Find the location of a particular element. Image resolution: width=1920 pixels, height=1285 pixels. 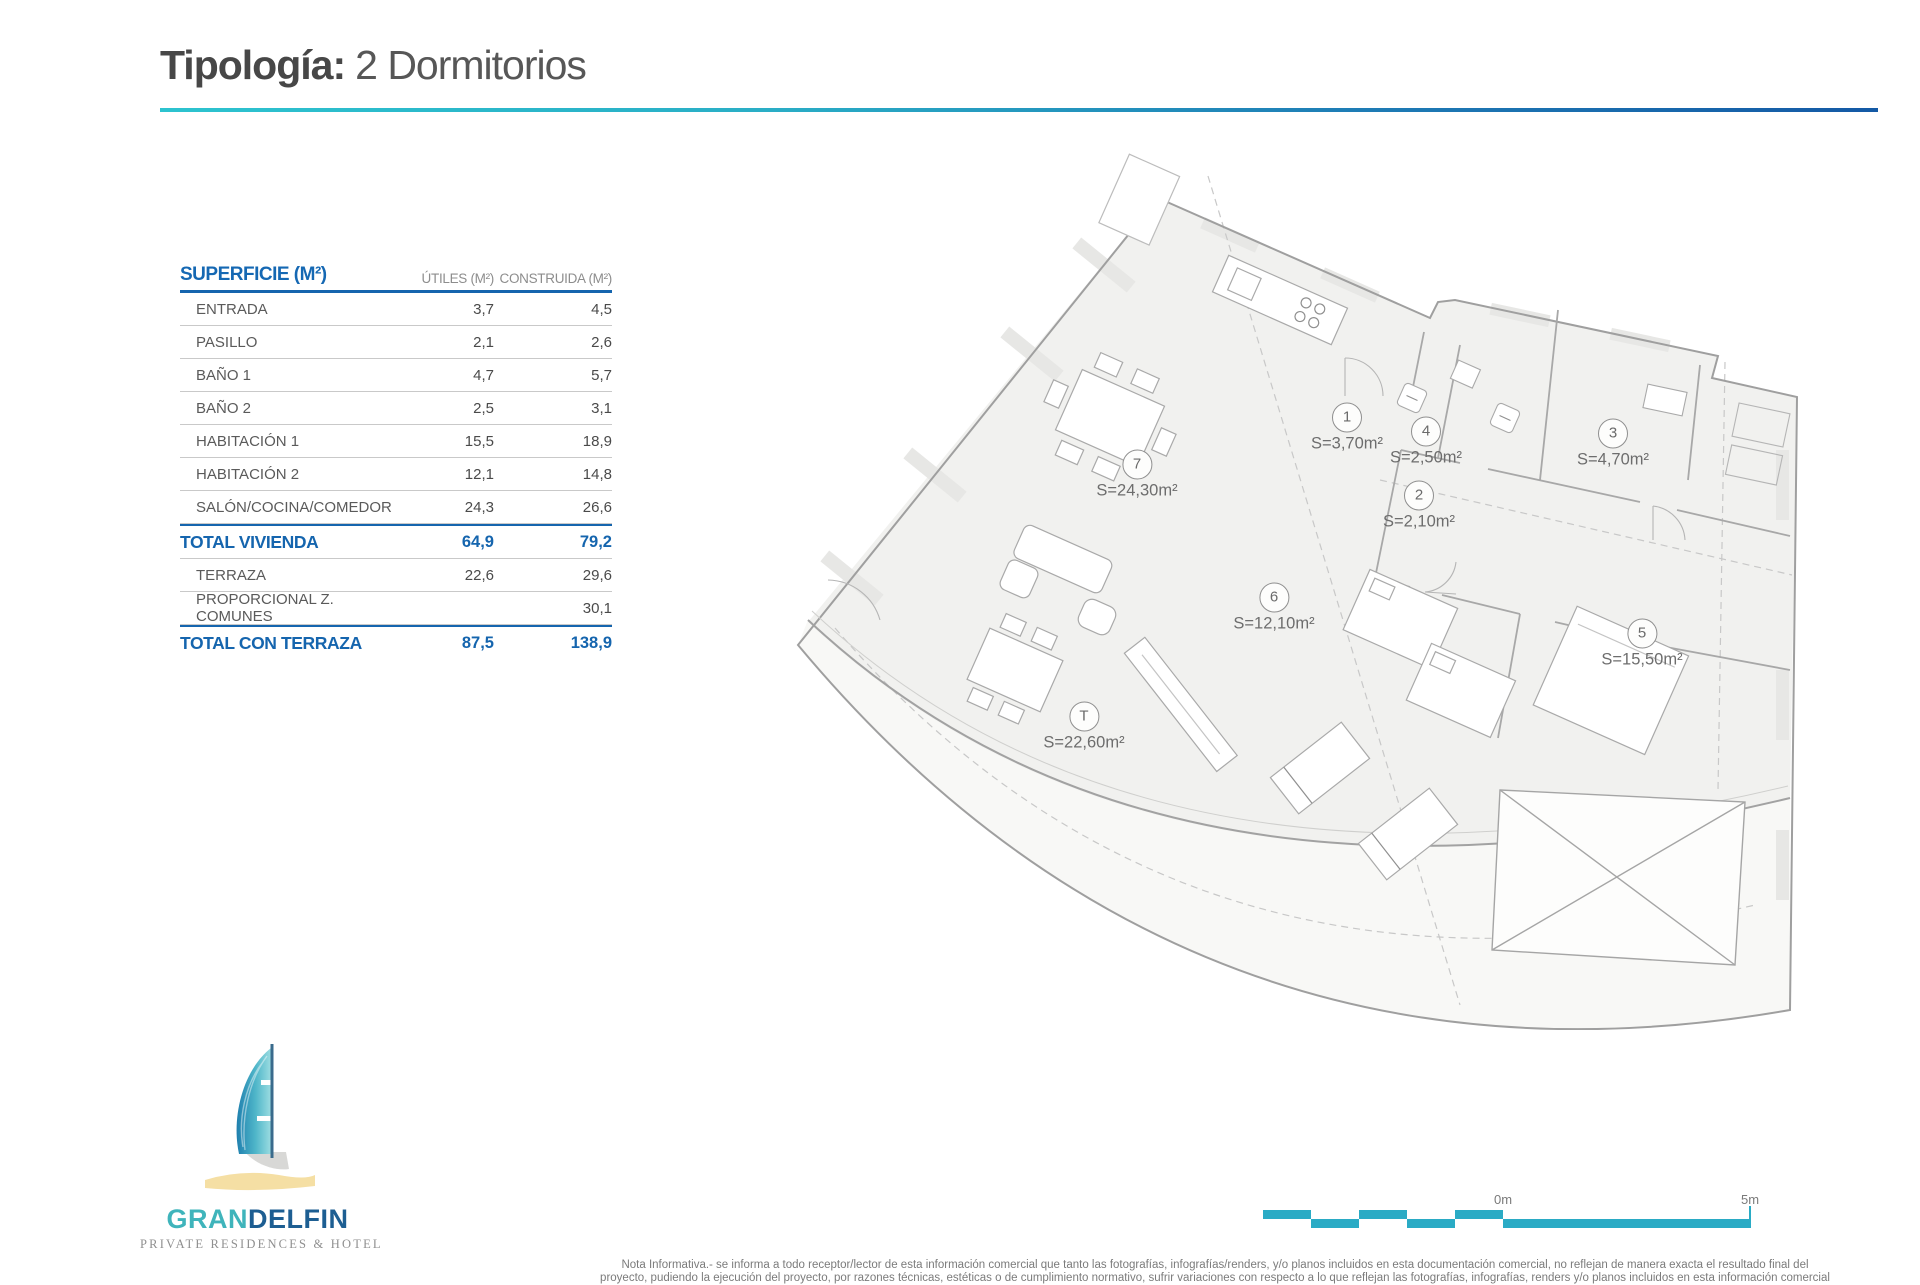

brand-first: GRAN is located at coordinates (207, 1219).